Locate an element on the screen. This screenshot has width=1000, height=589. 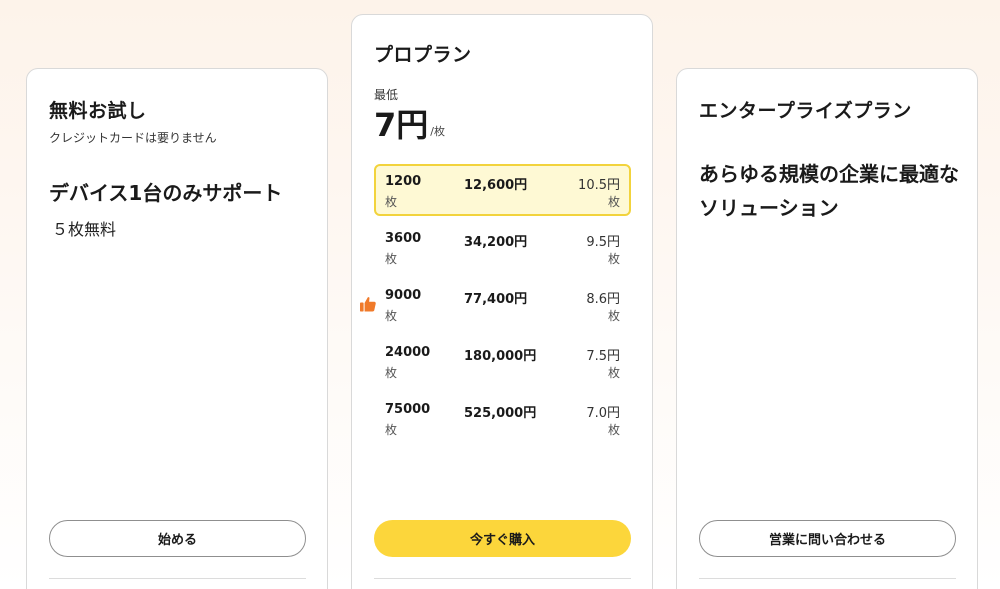
tier-total-price: 34,200円 is located at coordinates (496, 242).